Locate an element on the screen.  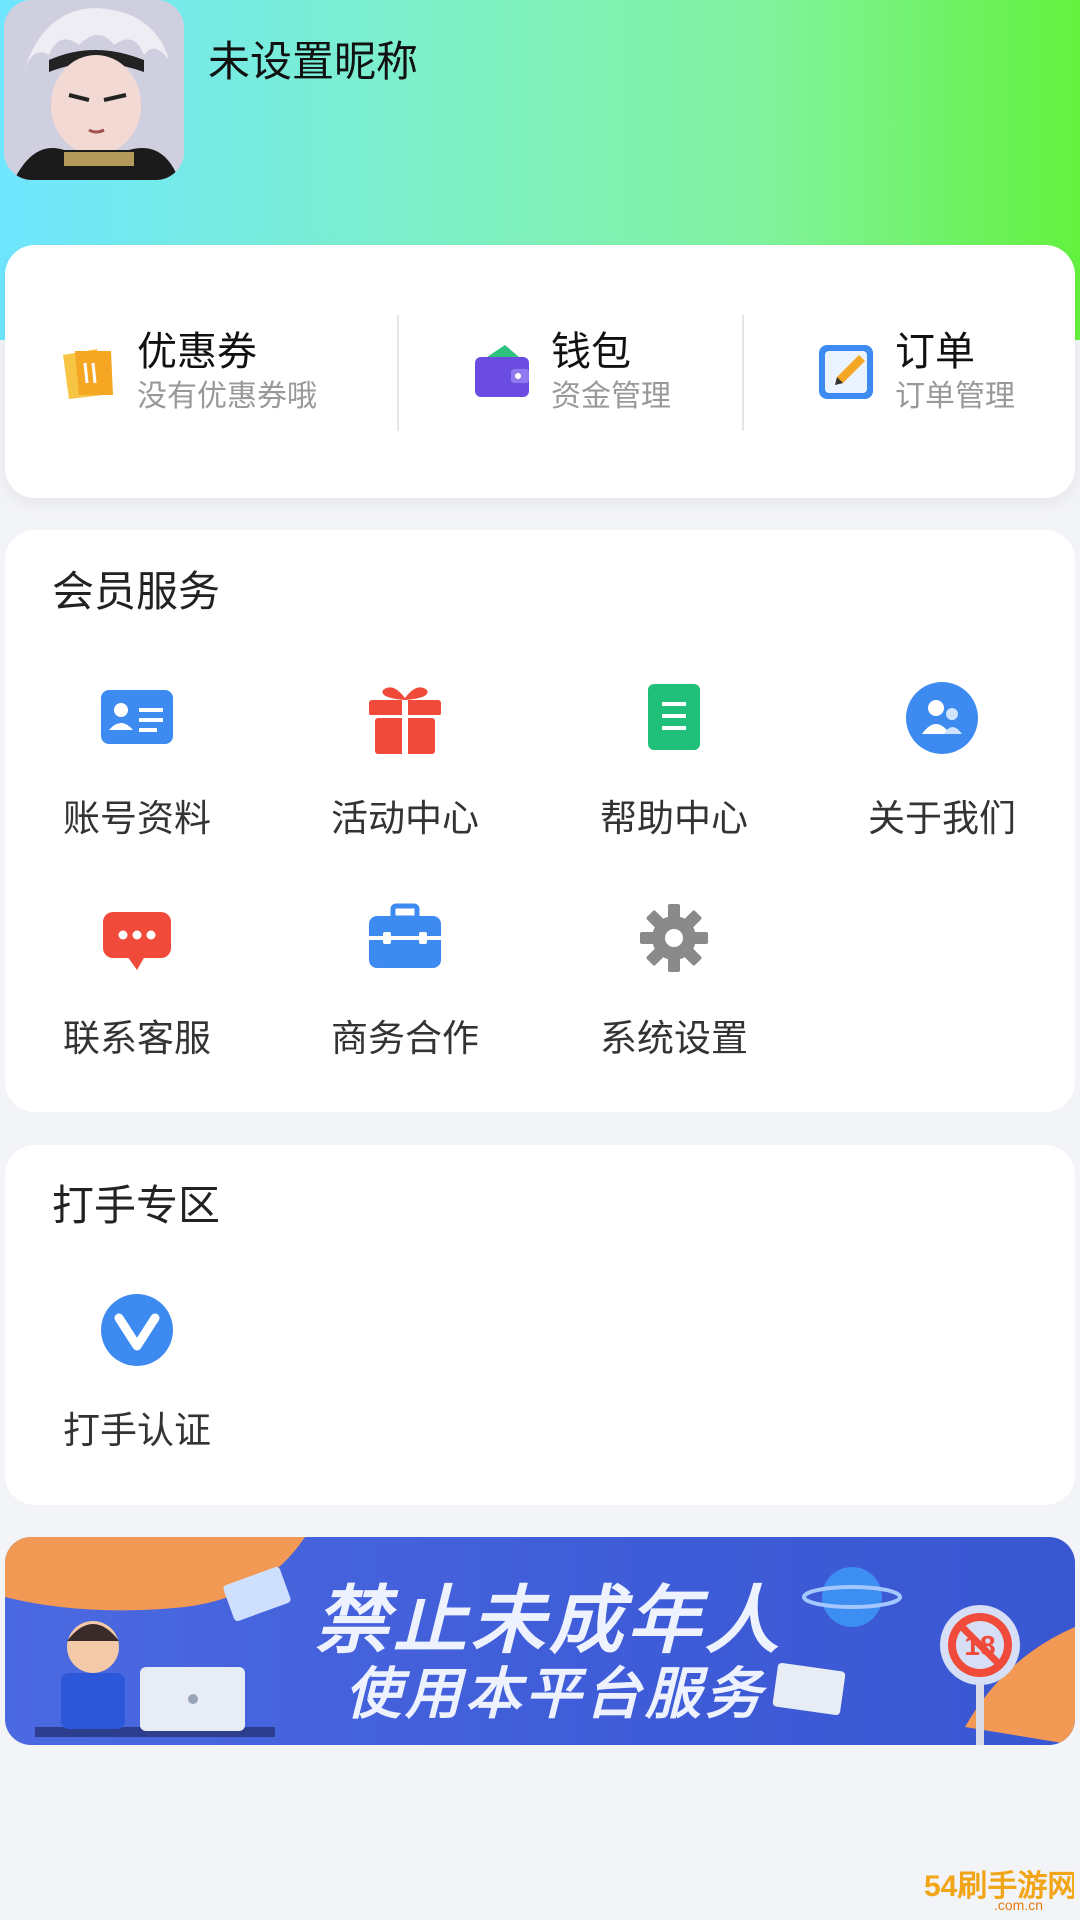
coupon-icon is located at coordinates (88, 373).